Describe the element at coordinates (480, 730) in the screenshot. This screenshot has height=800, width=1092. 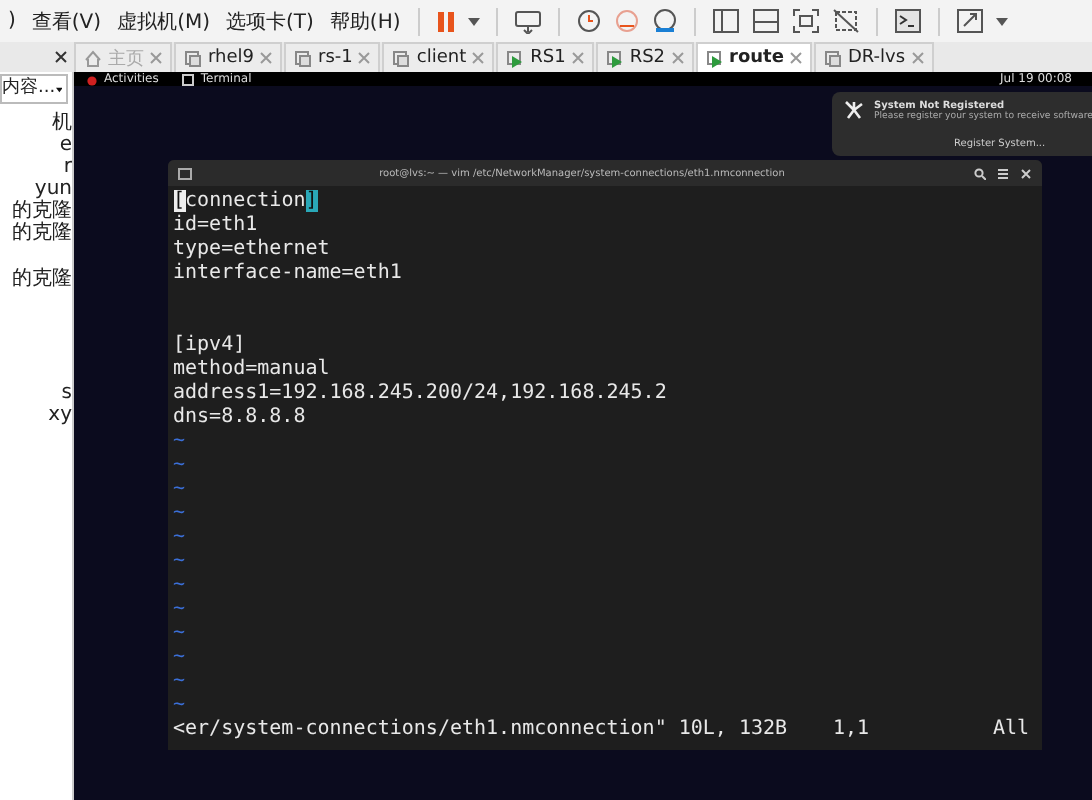
I see `status-message: <er/system-connections/eth1.nmconnection" 10L, 132B` at that location.